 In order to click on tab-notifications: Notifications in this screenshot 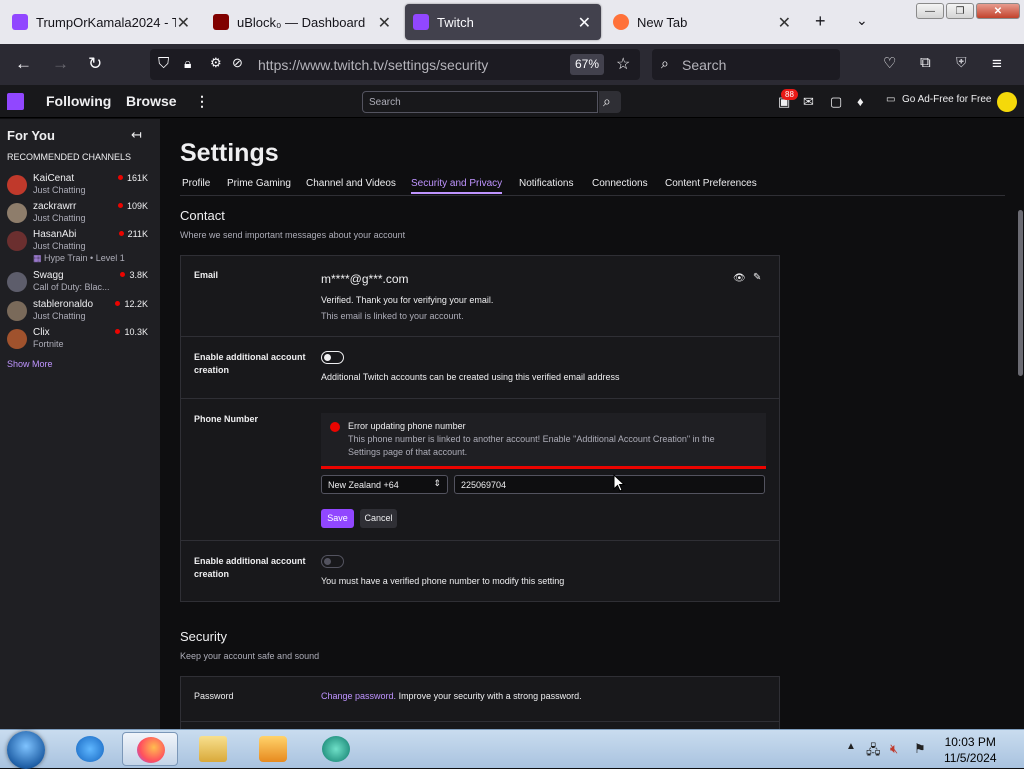, I will do `click(546, 183)`.